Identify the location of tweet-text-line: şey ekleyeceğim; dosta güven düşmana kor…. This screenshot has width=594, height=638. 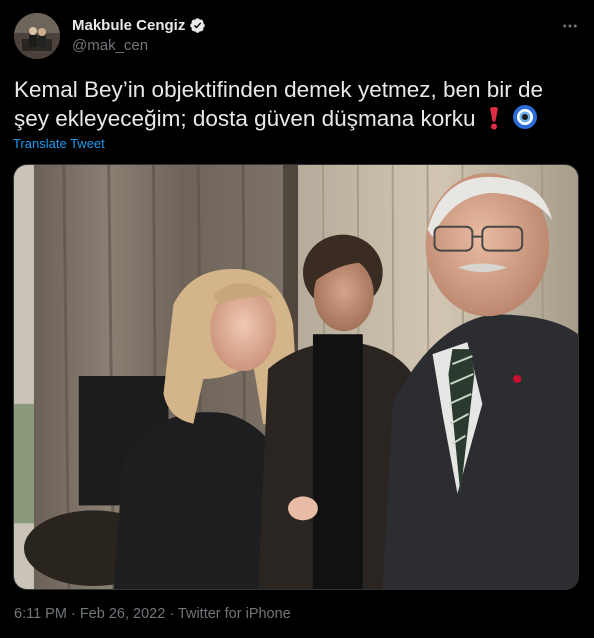
(294, 118).